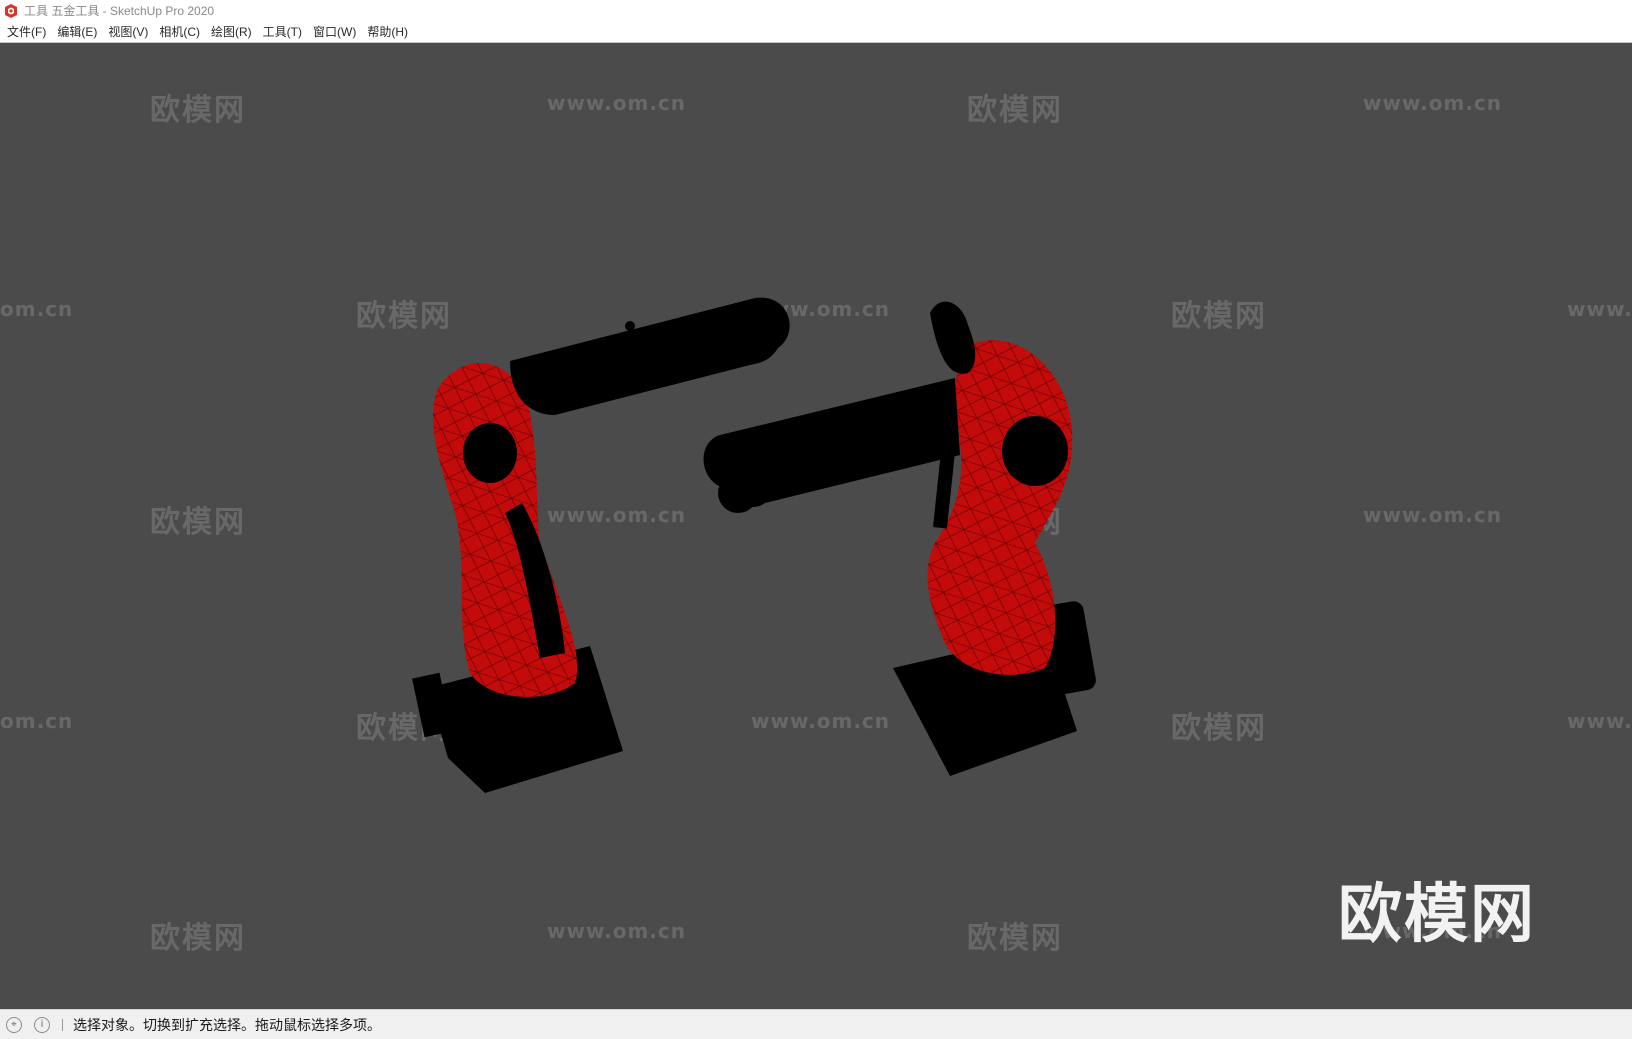  Describe the element at coordinates (816, 1024) in the screenshot. I see `status-bar: ⌖ i 选择对象。切换到扩充选择。拖动鼠标选择多项。` at that location.